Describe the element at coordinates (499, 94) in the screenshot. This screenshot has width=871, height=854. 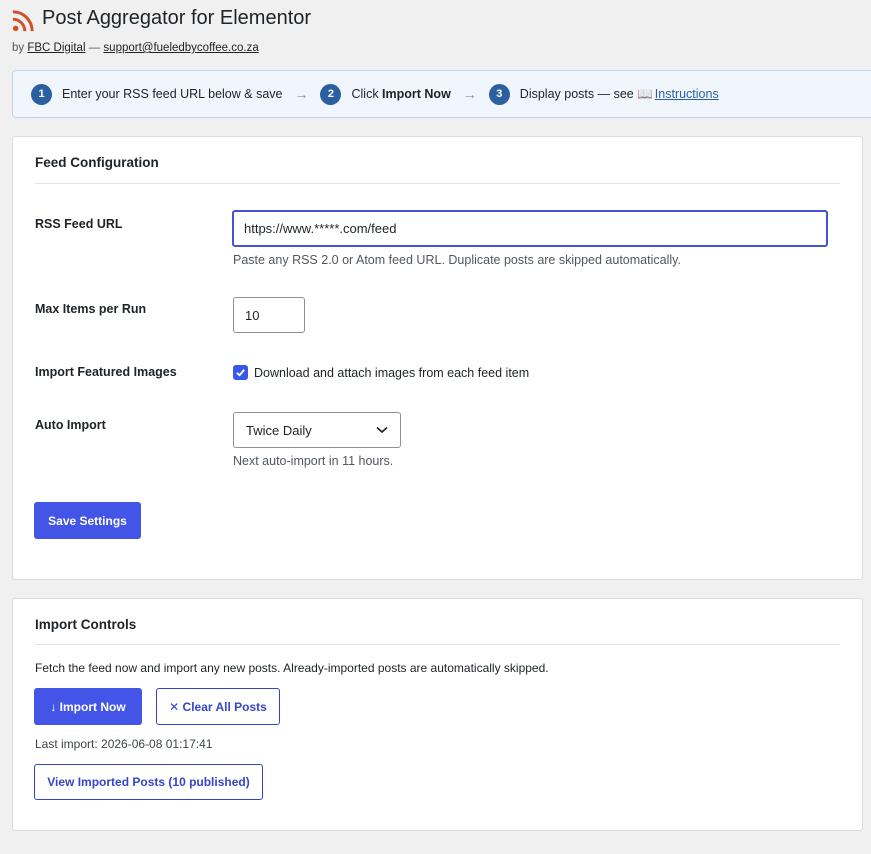
I see `step-number-badge: 3` at that location.